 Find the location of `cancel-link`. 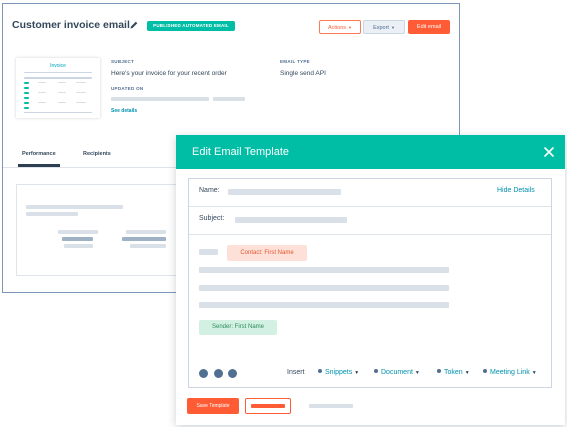

cancel-link is located at coordinates (331, 406).